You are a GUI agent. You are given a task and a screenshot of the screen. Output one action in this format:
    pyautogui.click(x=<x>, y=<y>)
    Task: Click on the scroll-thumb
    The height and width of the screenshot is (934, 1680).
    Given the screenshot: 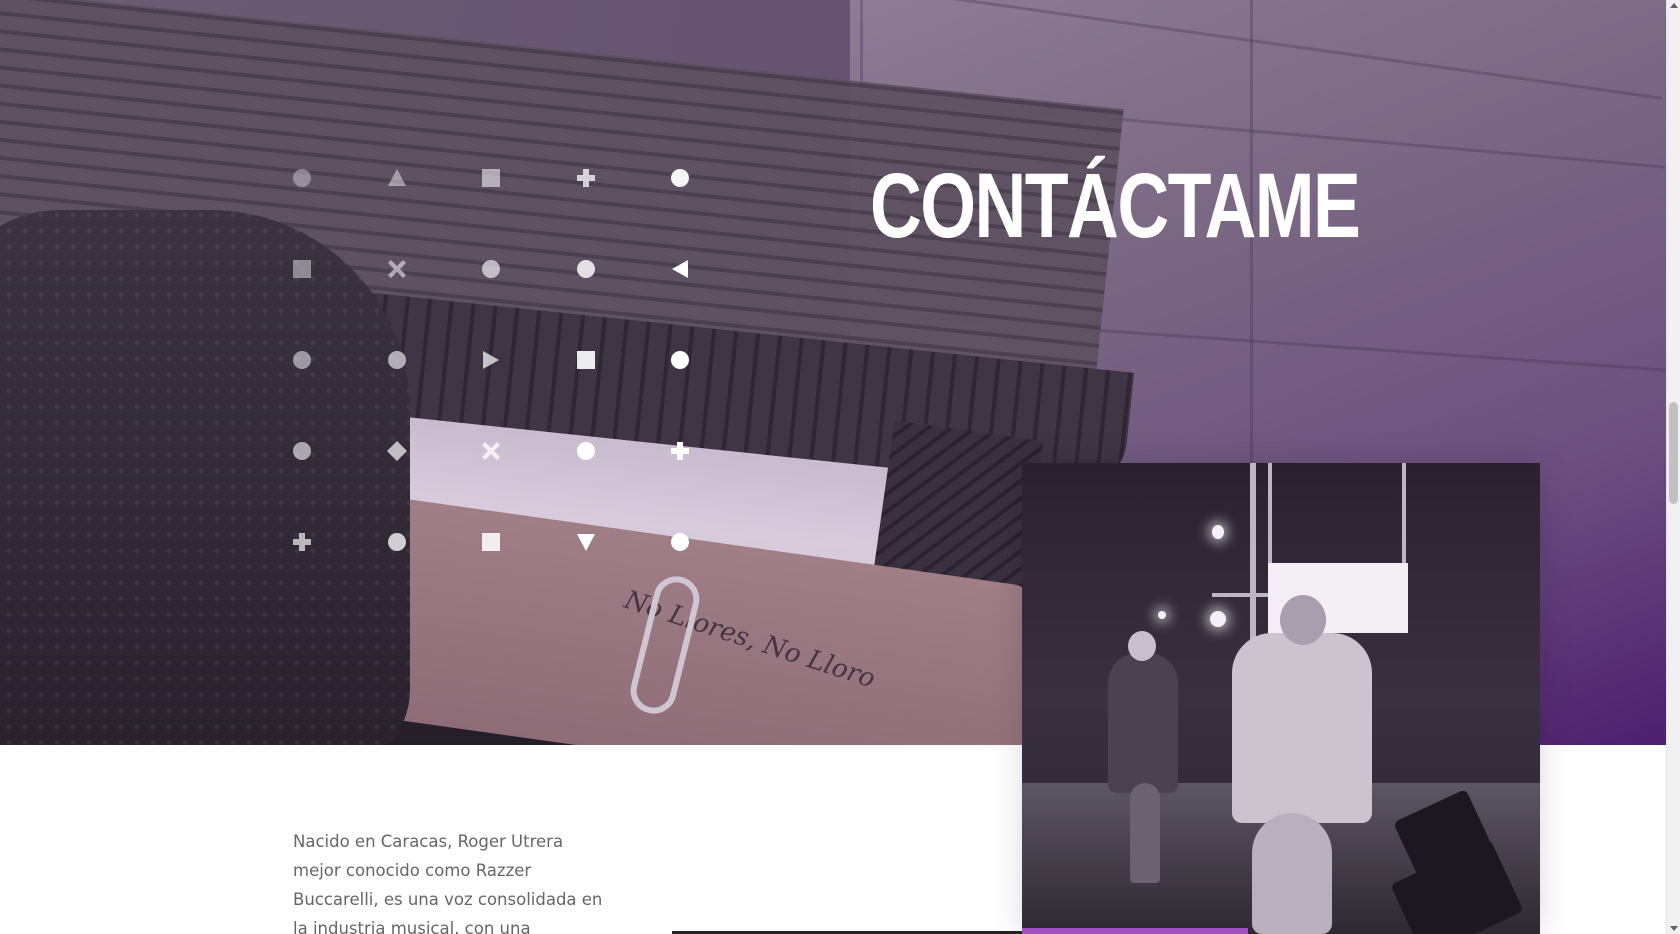 What is the action you would take?
    pyautogui.click(x=1673, y=453)
    